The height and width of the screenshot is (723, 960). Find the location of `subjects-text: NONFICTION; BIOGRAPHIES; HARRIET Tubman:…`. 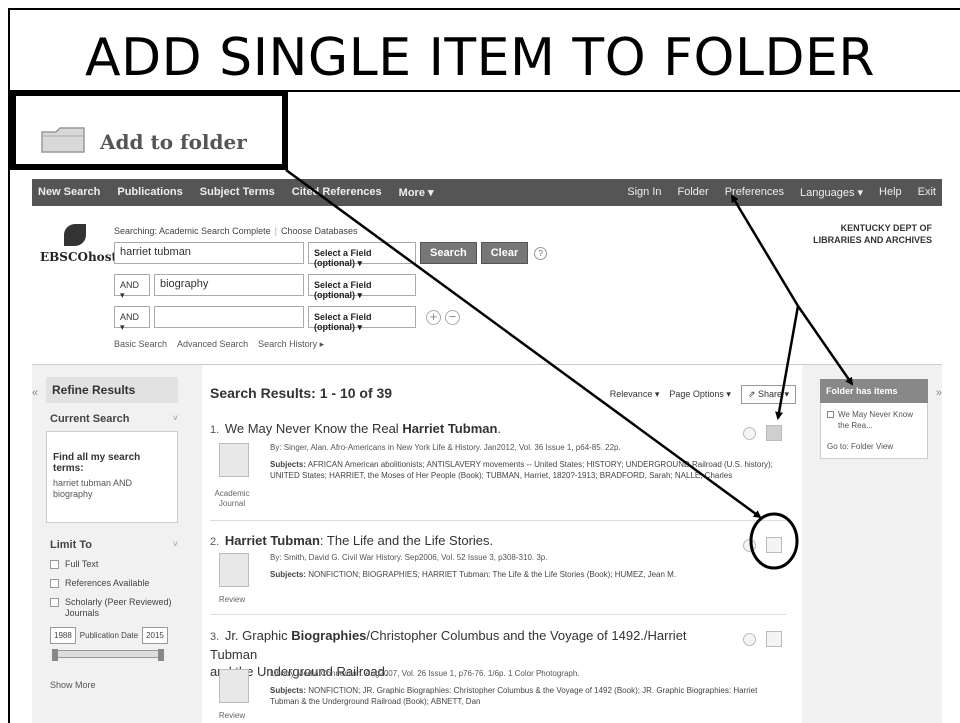

subjects-text: NONFICTION; BIOGRAPHIES; HARRIET Tubman:… is located at coordinates (492, 574).